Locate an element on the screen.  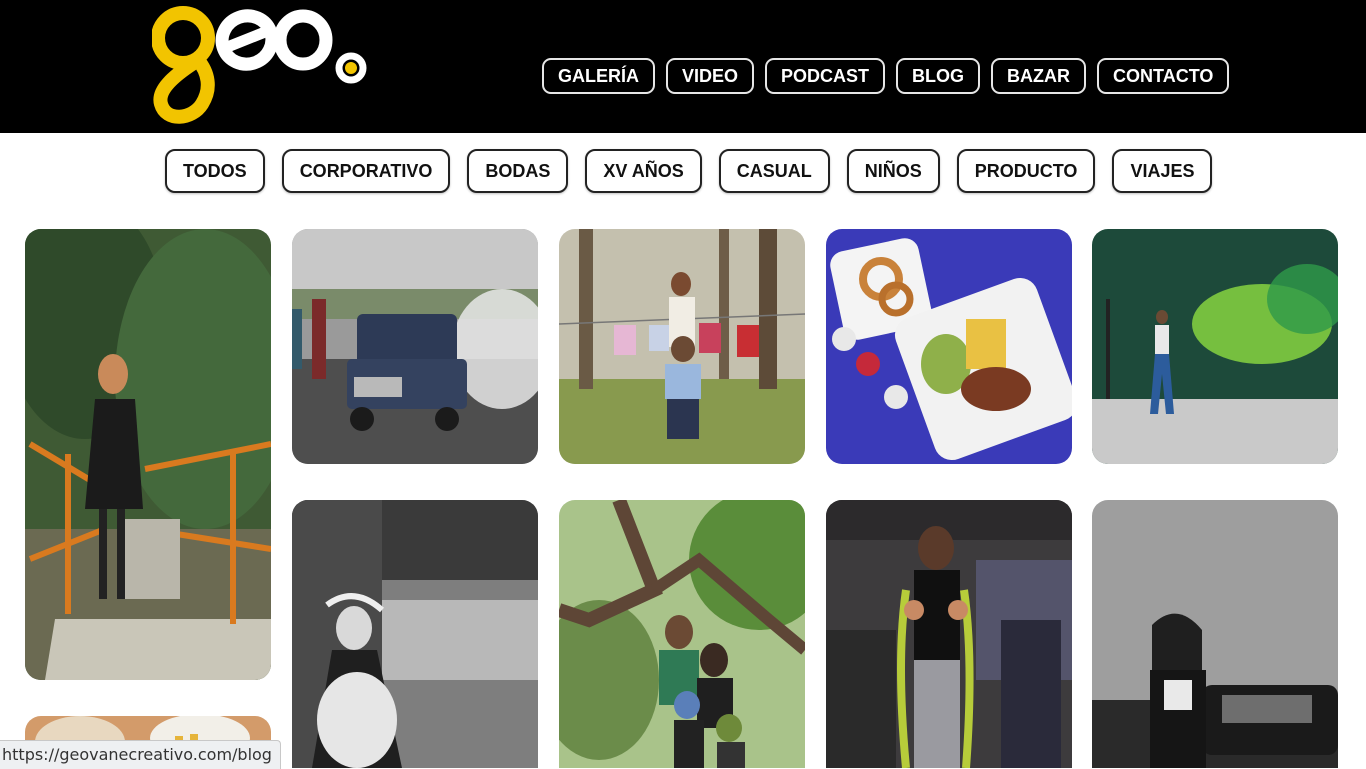
gallery-photo-bw-car is located at coordinates (1215, 634).